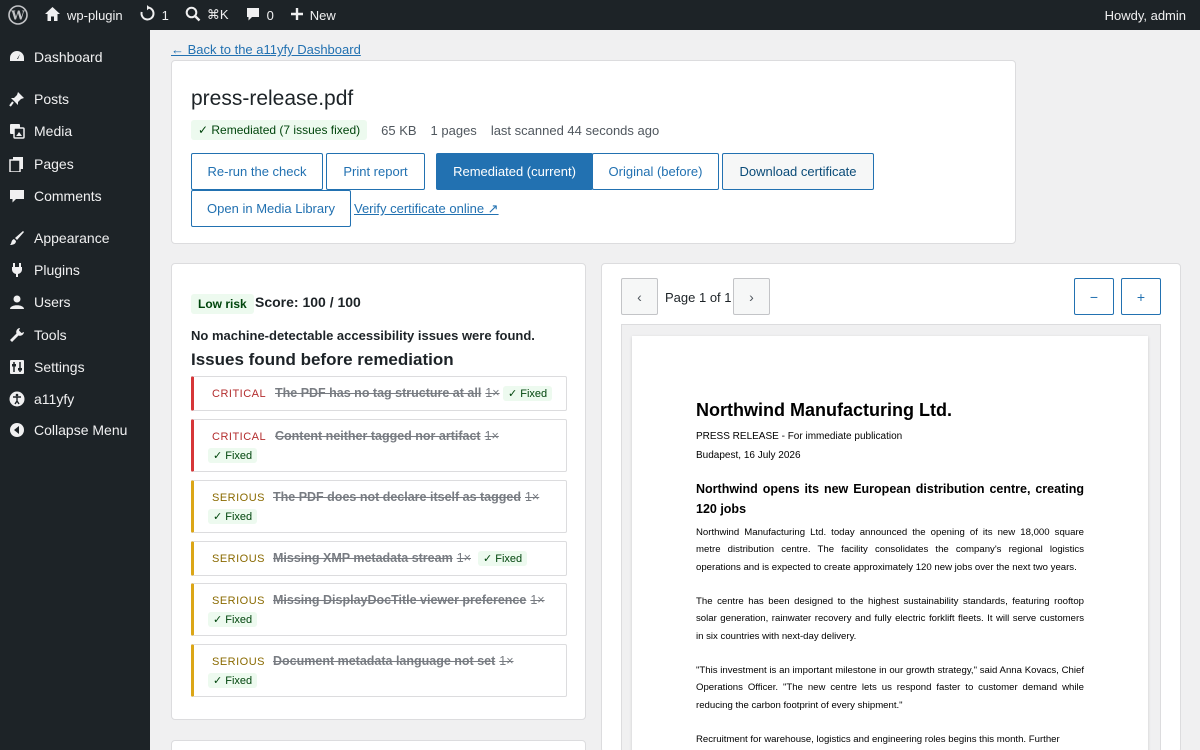 This screenshot has height=750, width=1200. Describe the element at coordinates (253, 15) in the screenshot. I see `comment-icon` at that location.